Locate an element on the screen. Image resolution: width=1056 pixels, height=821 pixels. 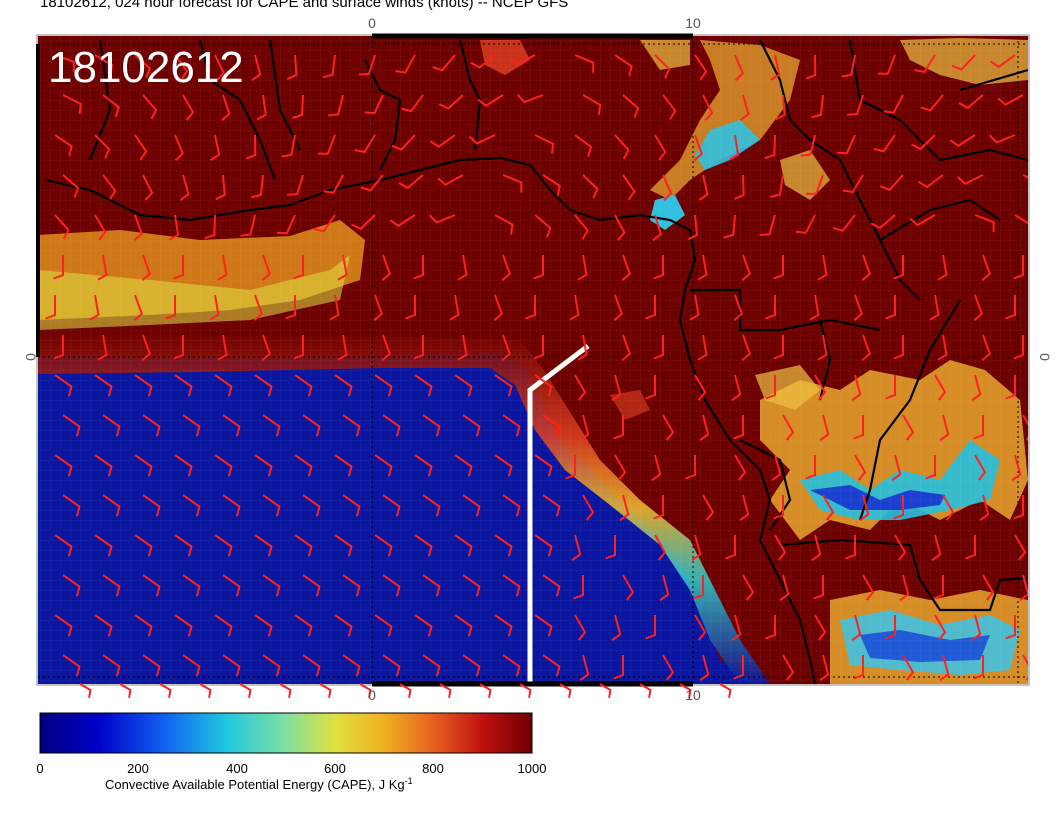
date-stamp: 18102612 is located at coordinates (146, 67).